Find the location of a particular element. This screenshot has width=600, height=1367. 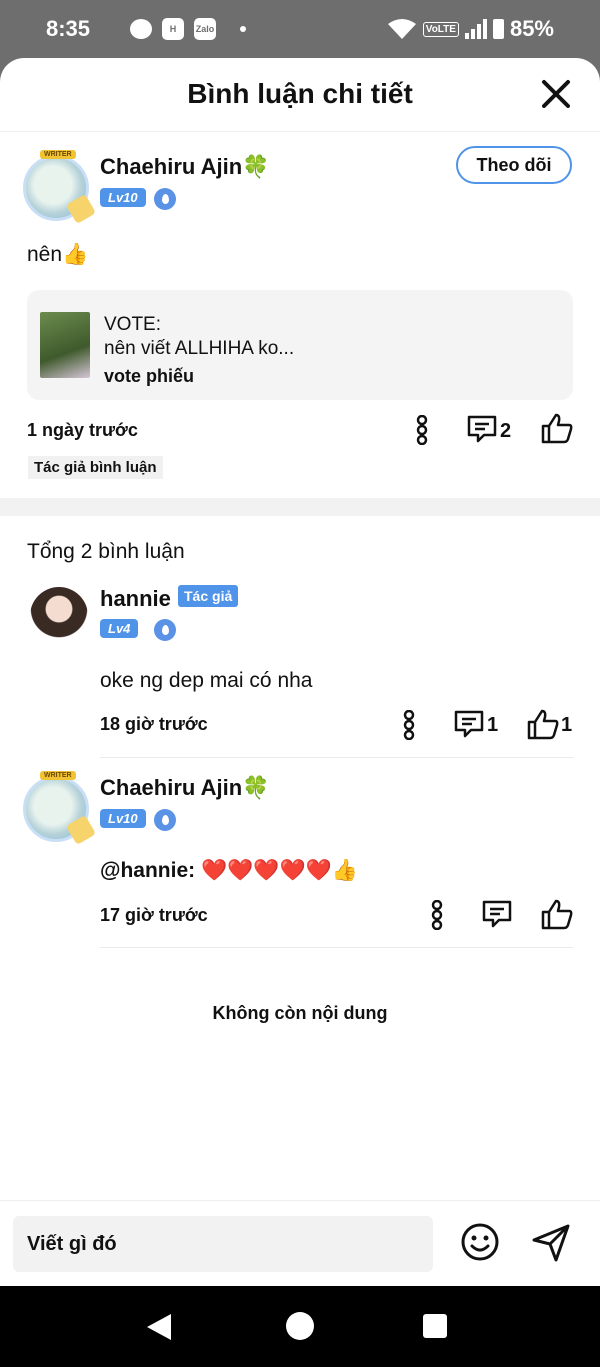

home-icon is located at coordinates (300, 1326).